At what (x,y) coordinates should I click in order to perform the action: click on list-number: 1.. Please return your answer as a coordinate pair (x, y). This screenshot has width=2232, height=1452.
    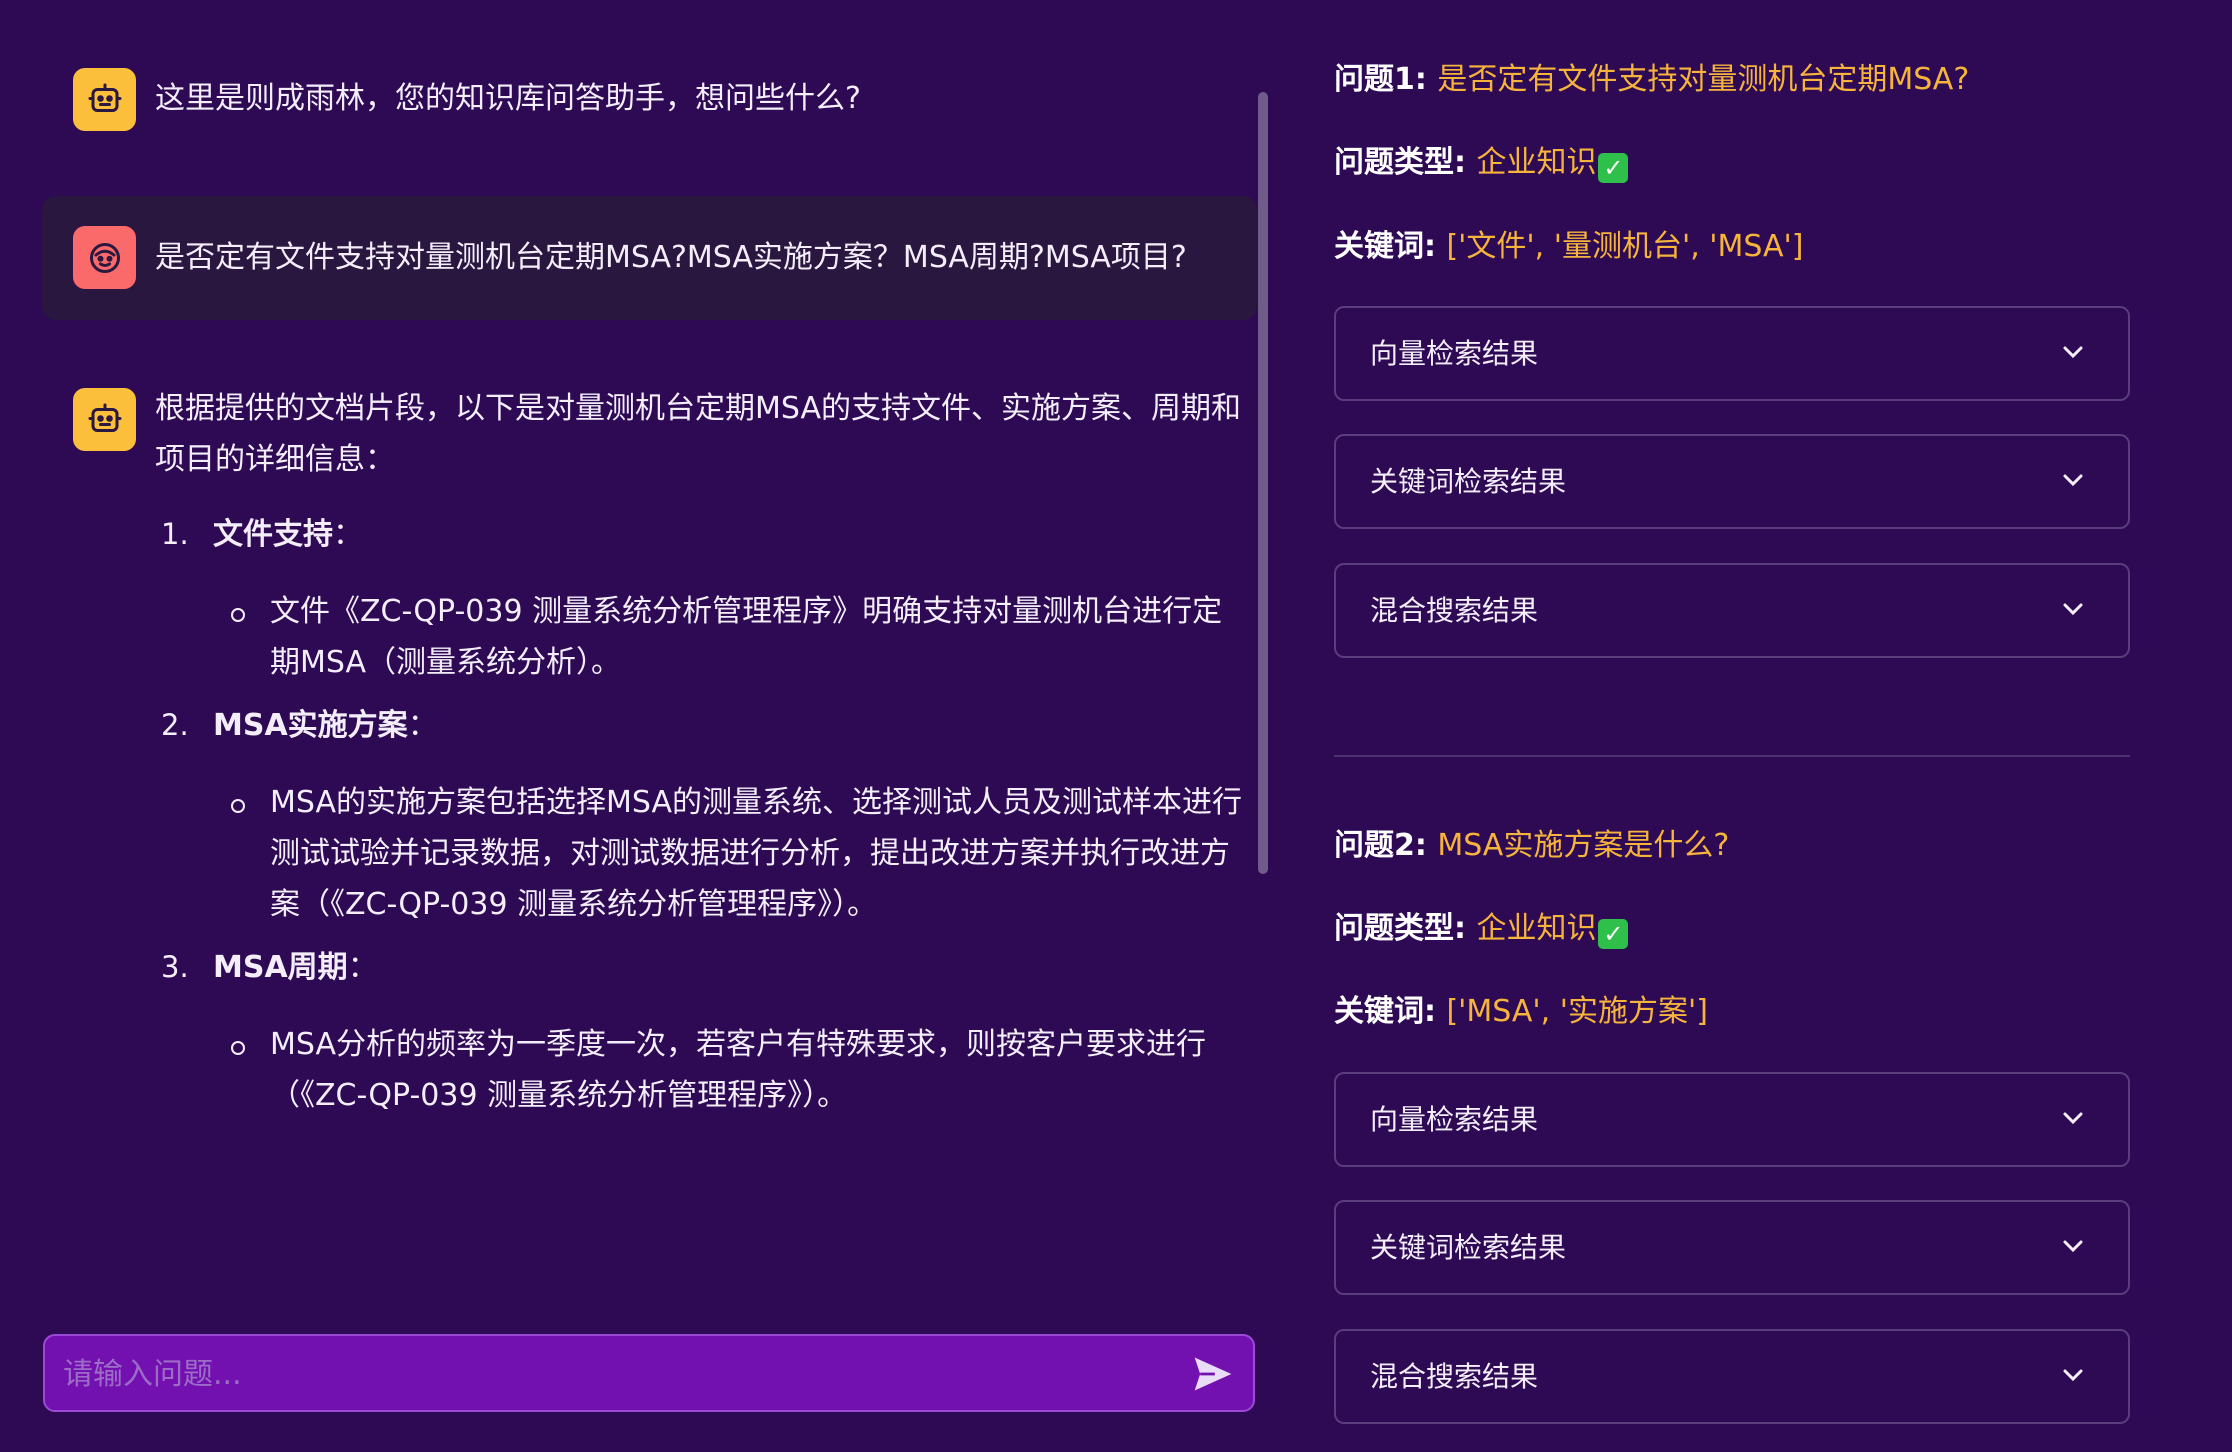
    Looking at the image, I should click on (175, 534).